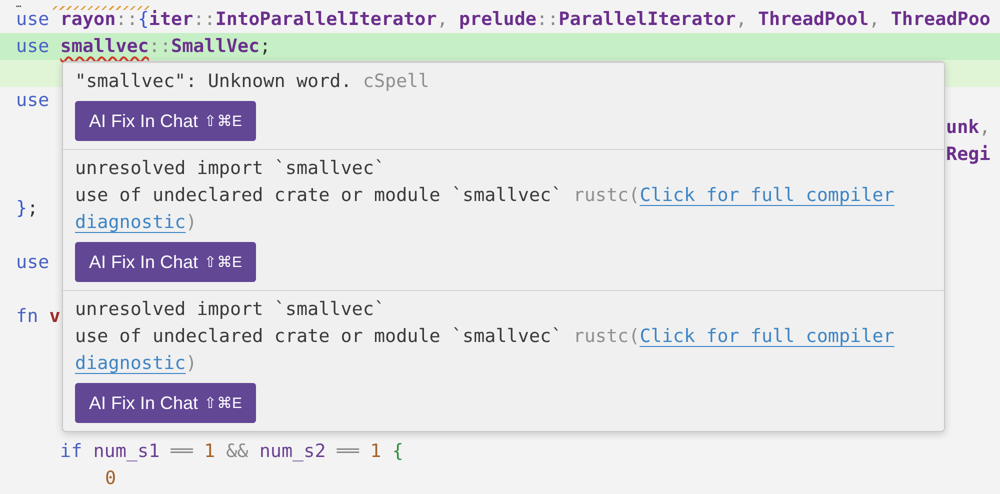  Describe the element at coordinates (647, 19) in the screenshot. I see `identifier: ParallelIterator` at that location.